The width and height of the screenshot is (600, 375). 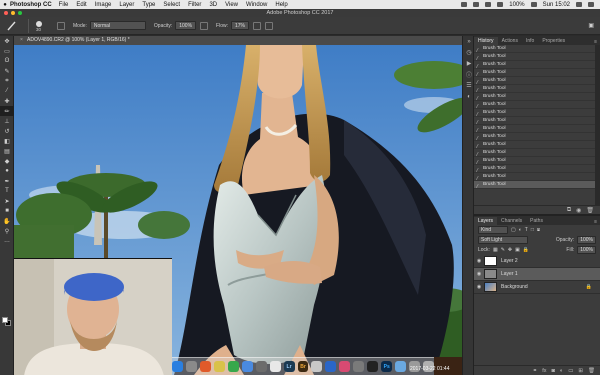 I want to click on workspace-icon: ▣, so click(x=591, y=25).